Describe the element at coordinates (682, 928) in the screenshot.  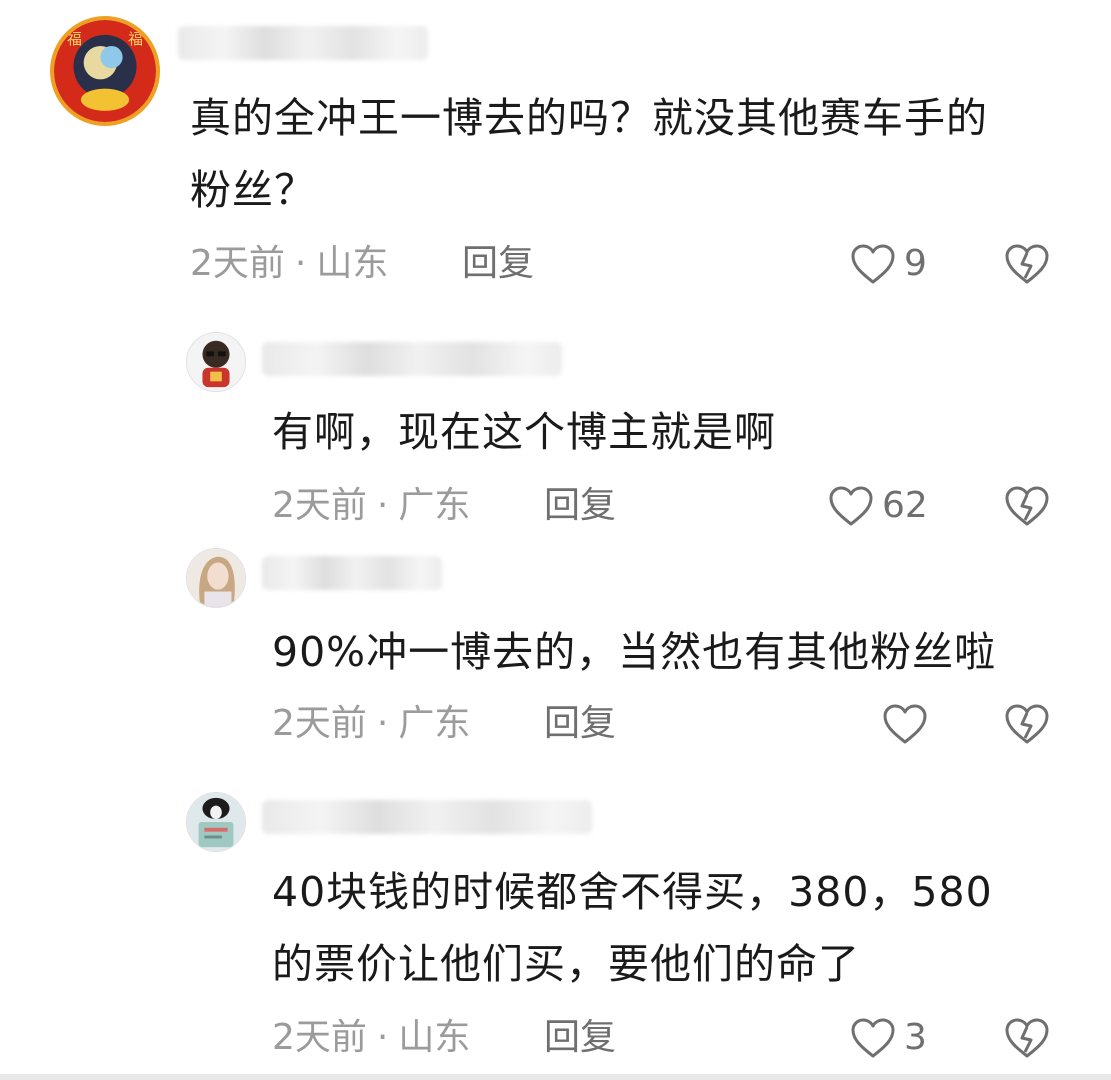
I see `comment-text: 40块钱的时候都舍不得买，380，580 的票价让他们买，要他们的命了` at that location.